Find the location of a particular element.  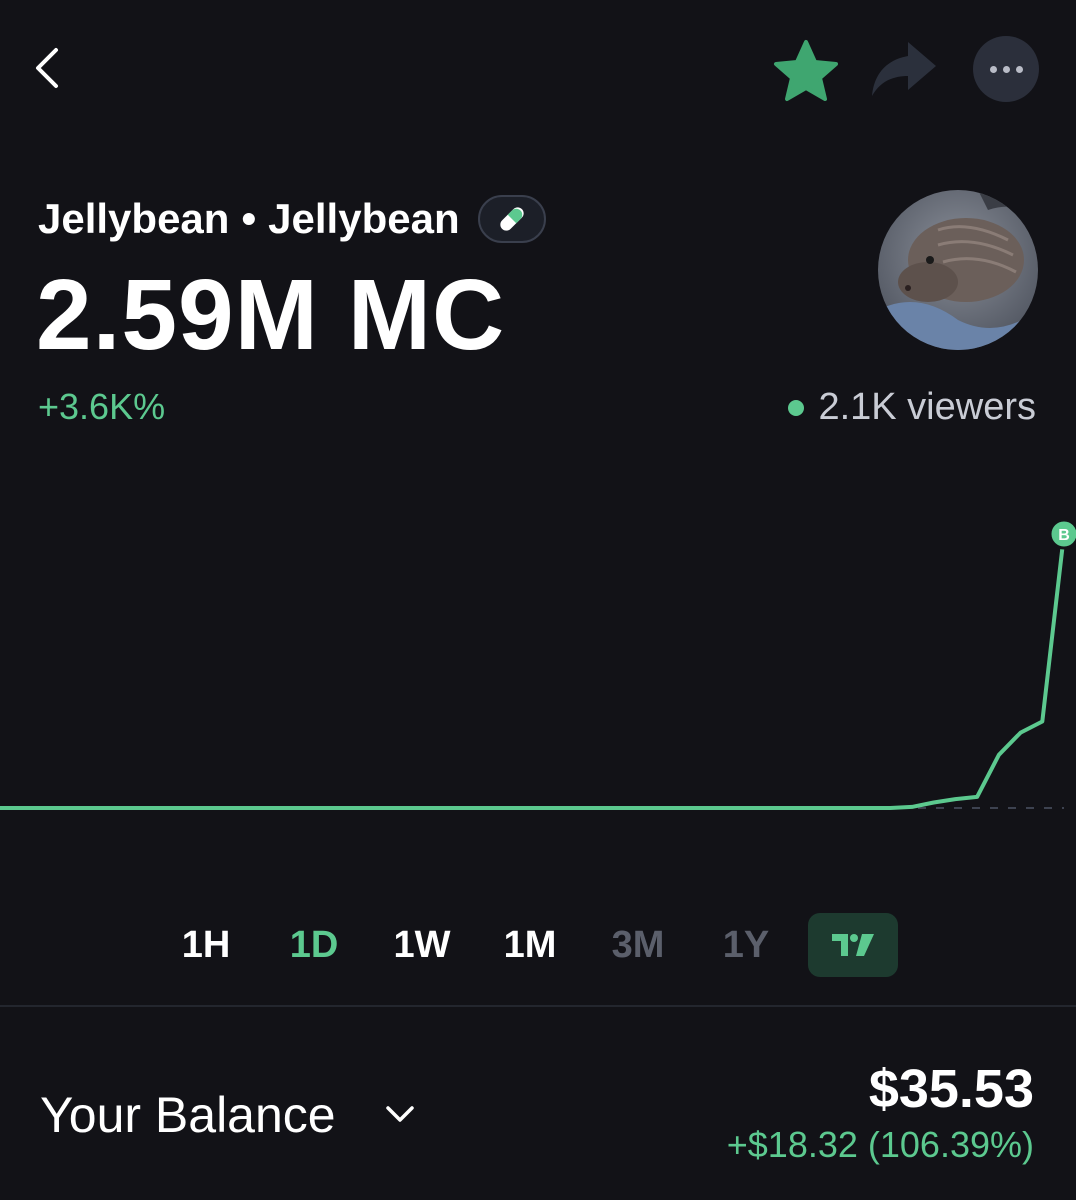

share-arrow-icon is located at coordinates (904, 69).